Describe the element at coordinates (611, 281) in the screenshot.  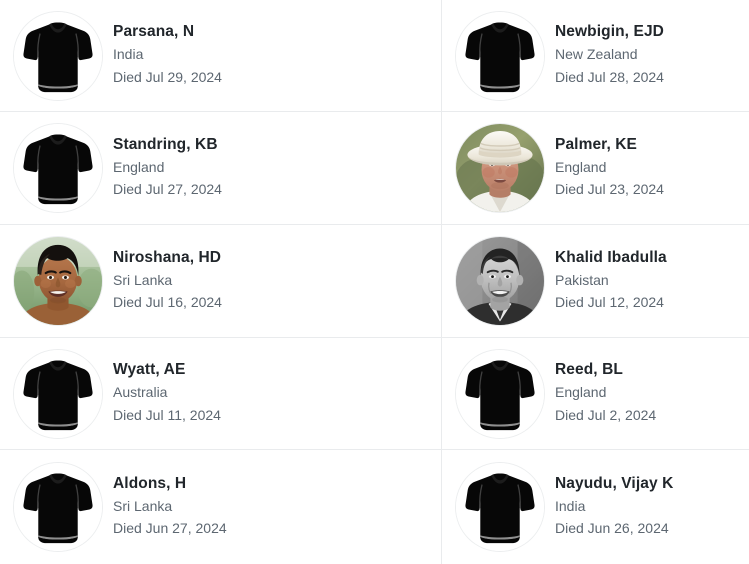
I see `person-info: Khalid Ibadulla Pakistan Died Jul 12, 2024` at that location.